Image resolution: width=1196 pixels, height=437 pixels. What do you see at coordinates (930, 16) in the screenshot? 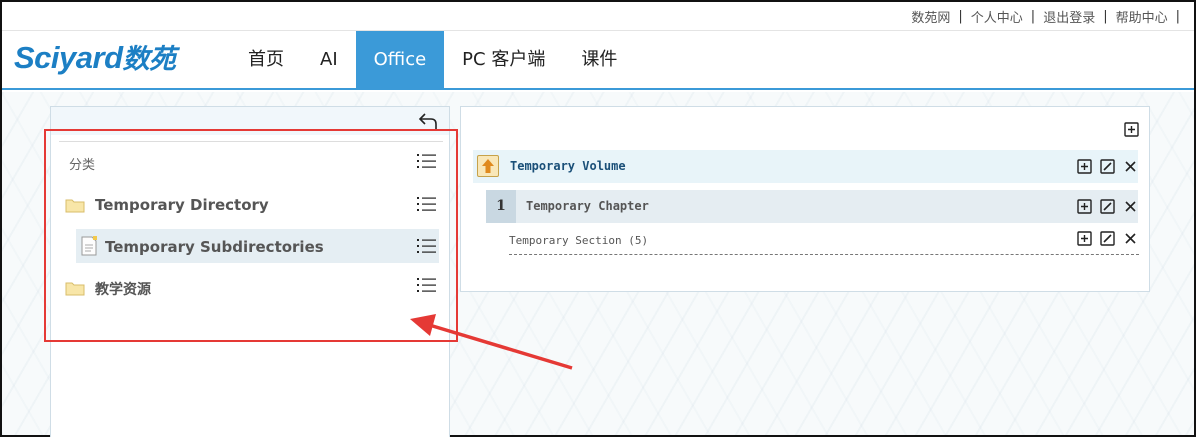
I see `link-shuyuan: 数苑网` at bounding box center [930, 16].